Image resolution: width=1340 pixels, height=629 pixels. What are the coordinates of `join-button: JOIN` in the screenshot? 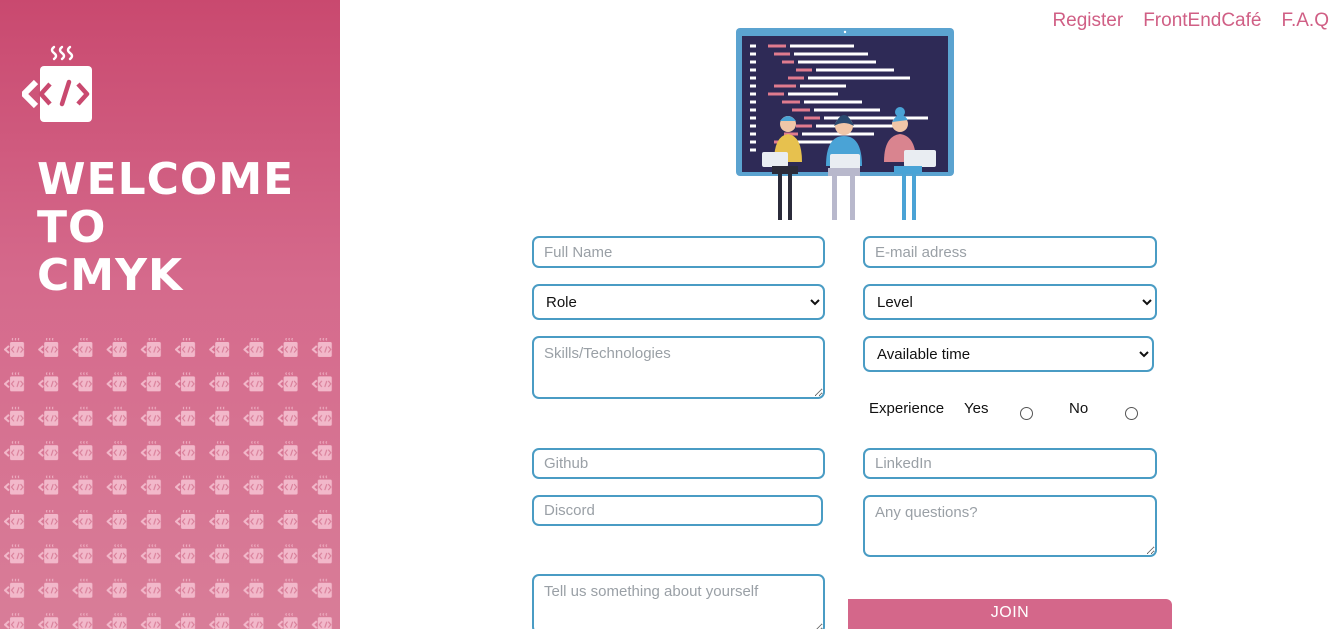 It's located at (1010, 614).